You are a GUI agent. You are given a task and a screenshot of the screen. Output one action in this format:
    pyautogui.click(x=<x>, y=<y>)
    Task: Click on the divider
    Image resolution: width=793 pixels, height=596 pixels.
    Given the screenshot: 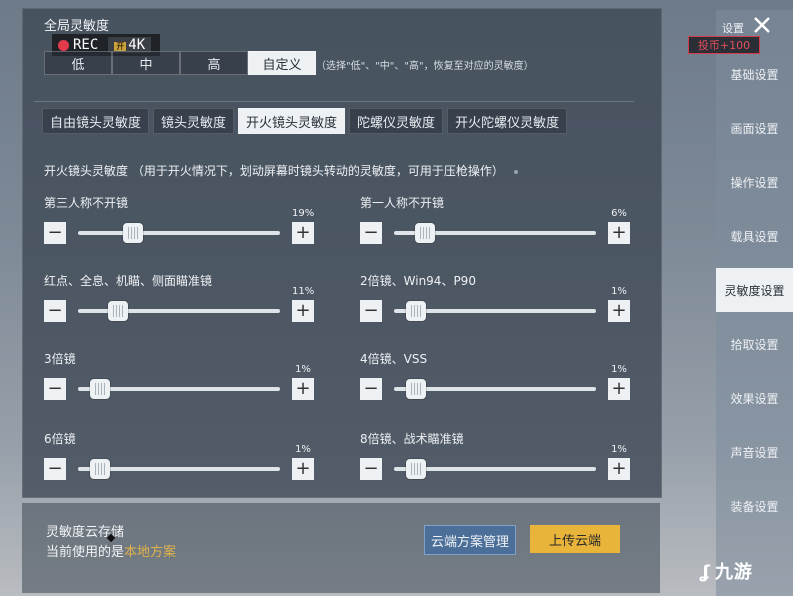 What is the action you would take?
    pyautogui.click(x=334, y=101)
    